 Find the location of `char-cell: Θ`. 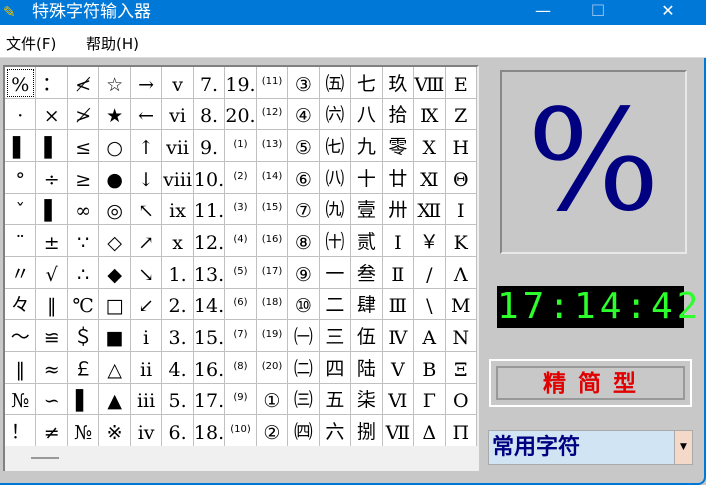

char-cell: Θ is located at coordinates (461, 177).